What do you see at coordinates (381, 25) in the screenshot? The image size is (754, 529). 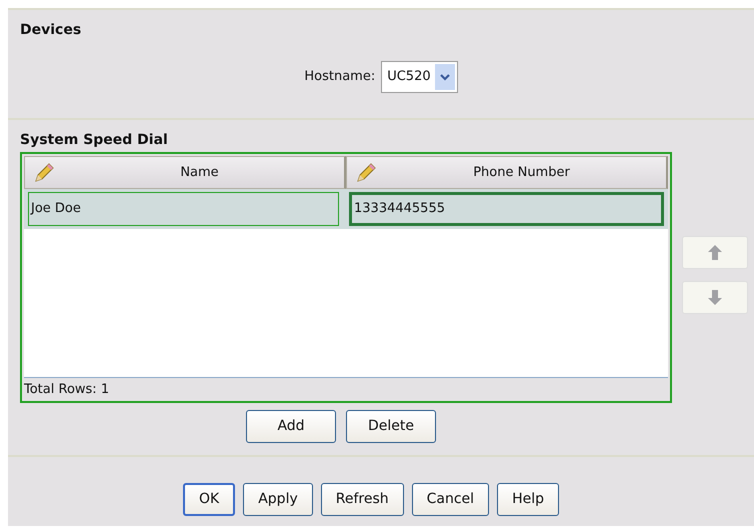 I see `section-title: Devices` at bounding box center [381, 25].